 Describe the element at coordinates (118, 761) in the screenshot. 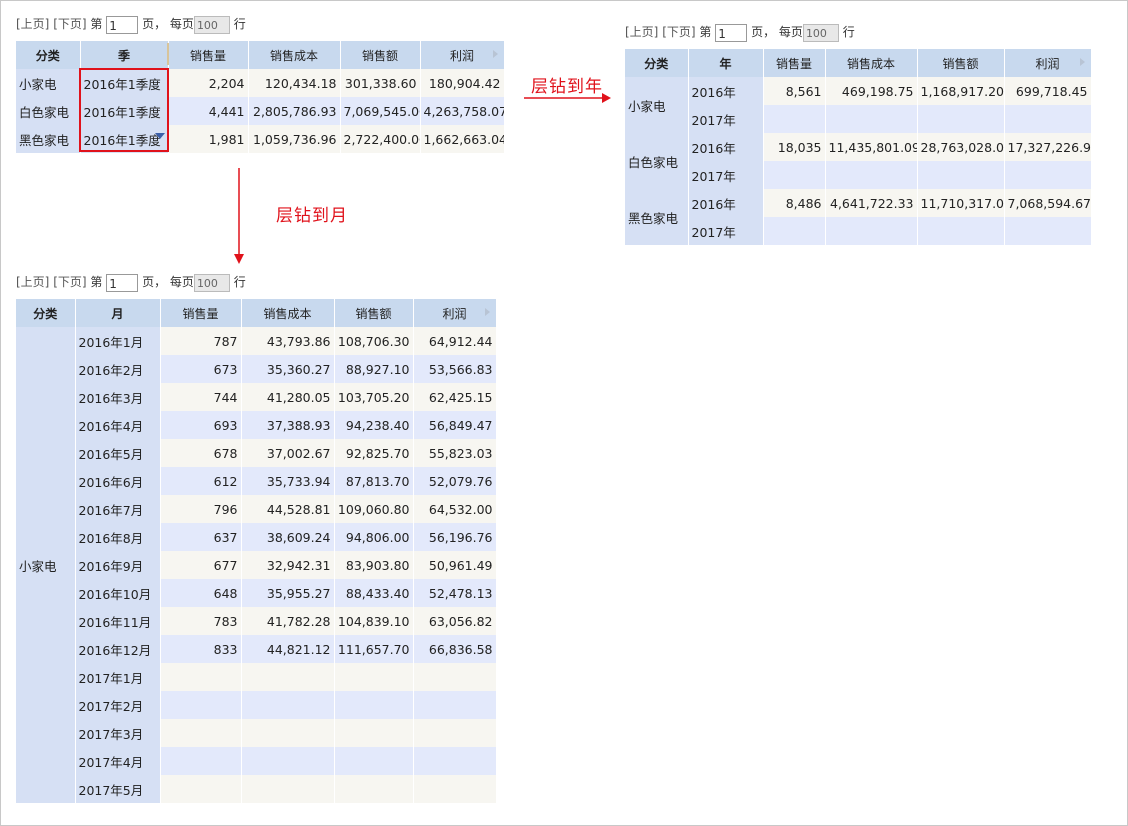

I see `month-cell: 2017年4月` at that location.